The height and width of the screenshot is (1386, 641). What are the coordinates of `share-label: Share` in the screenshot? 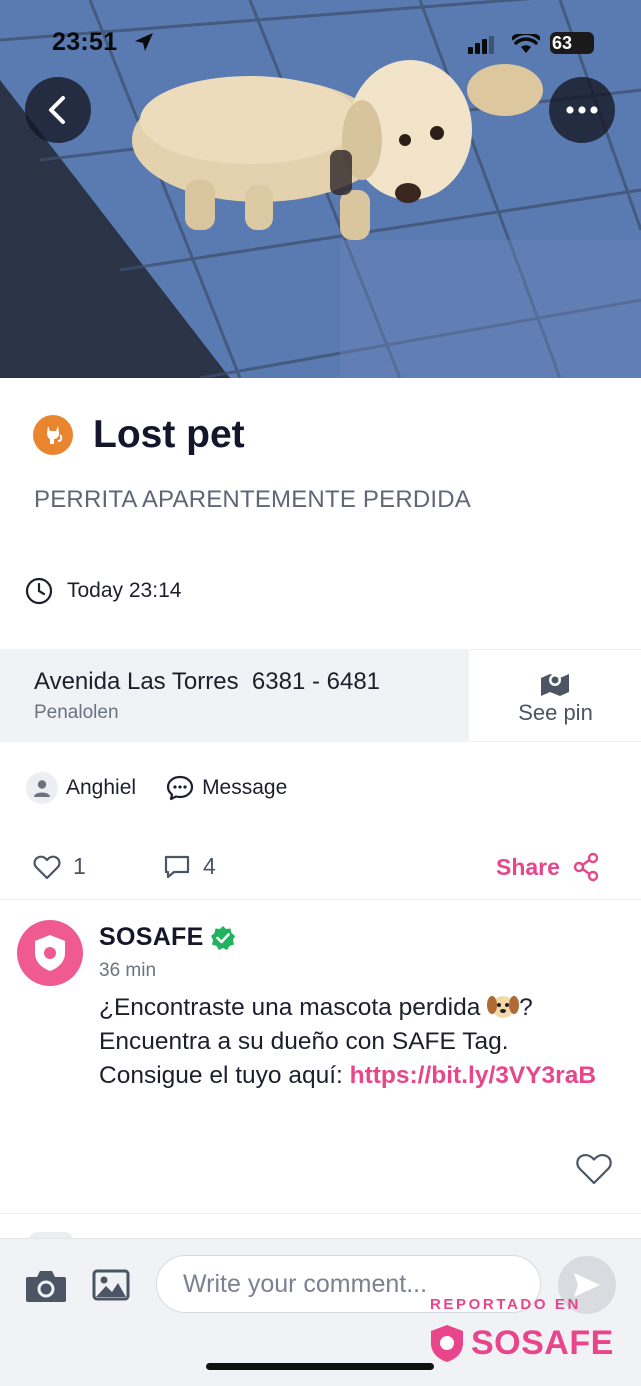 It's located at (528, 866).